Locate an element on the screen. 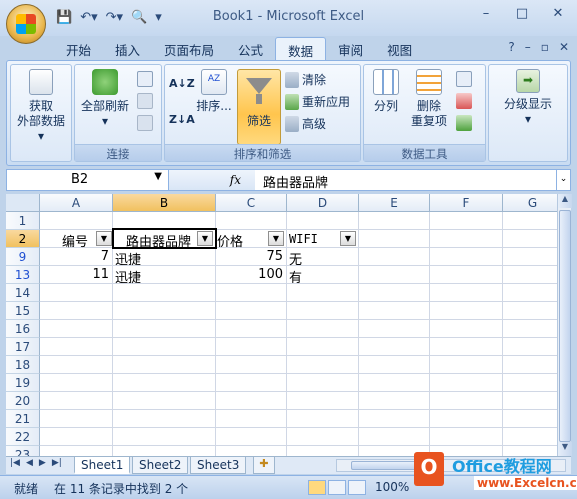 The height and width of the screenshot is (499, 577). row-header: 20 is located at coordinates (23, 401).